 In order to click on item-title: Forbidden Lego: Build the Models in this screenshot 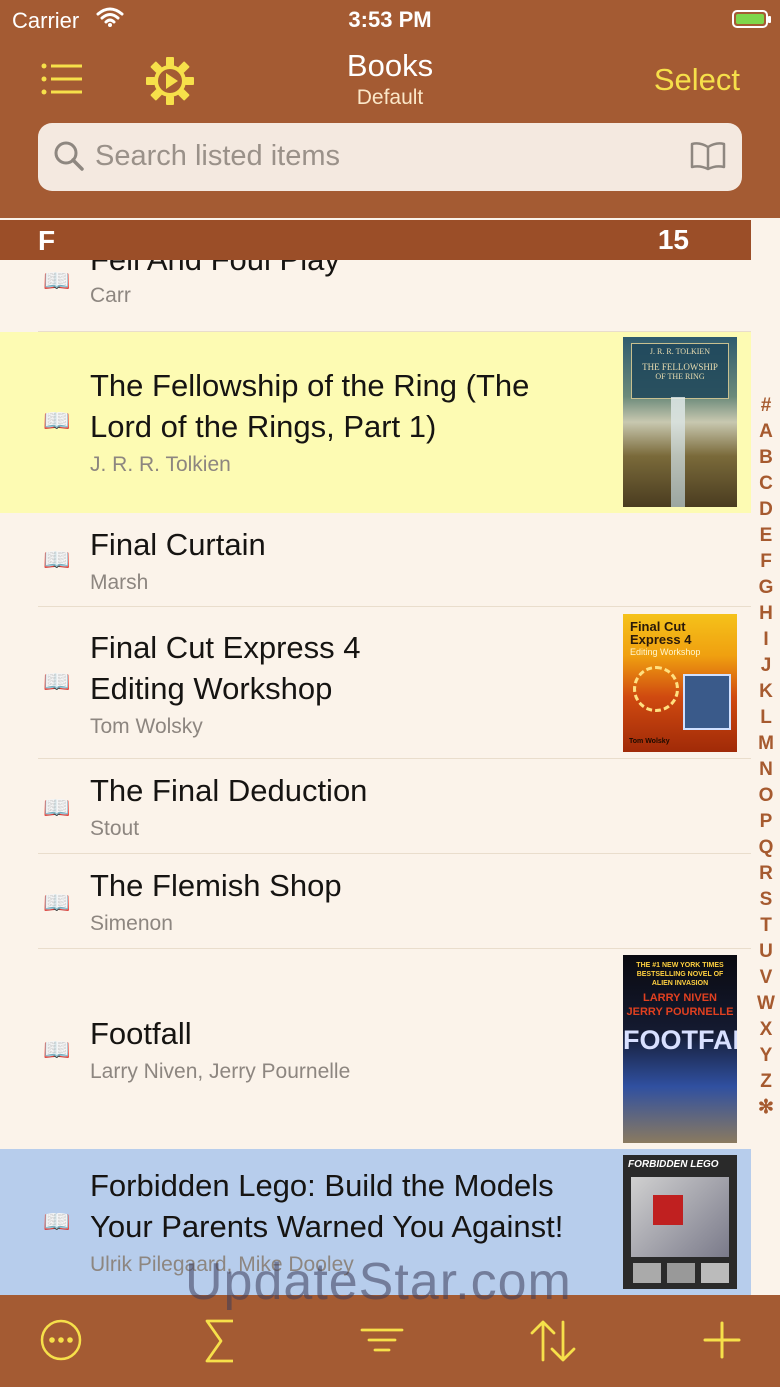, I will do `click(322, 1185)`.